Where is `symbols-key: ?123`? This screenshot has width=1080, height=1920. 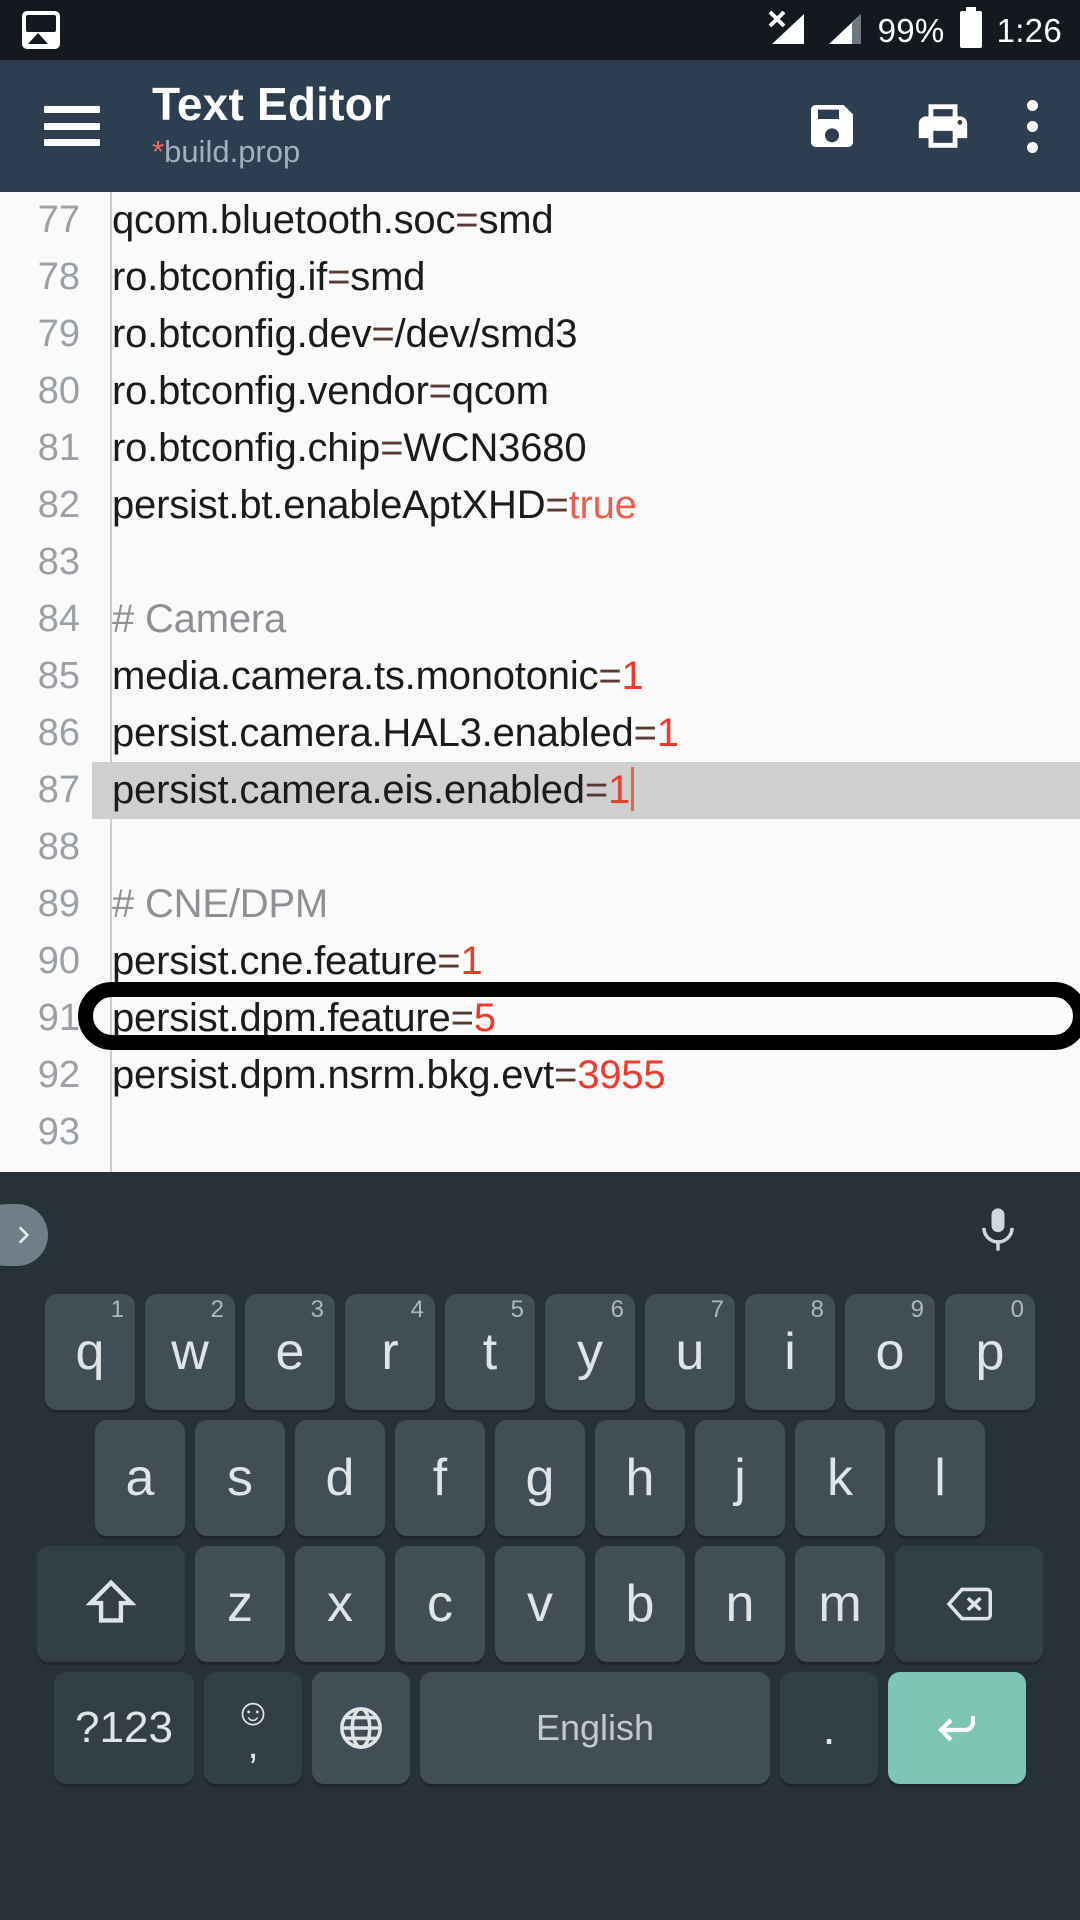
symbols-key: ?123 is located at coordinates (124, 1728).